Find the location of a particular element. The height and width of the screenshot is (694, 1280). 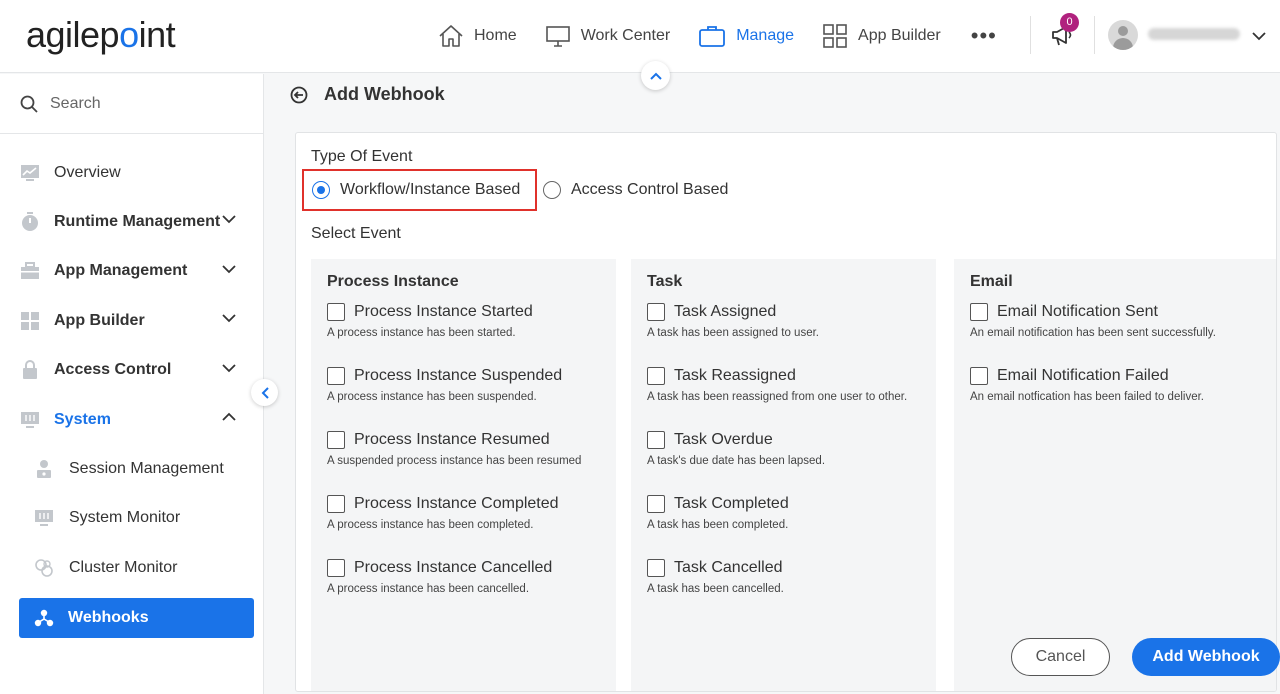

username-redacted is located at coordinates (1194, 34).